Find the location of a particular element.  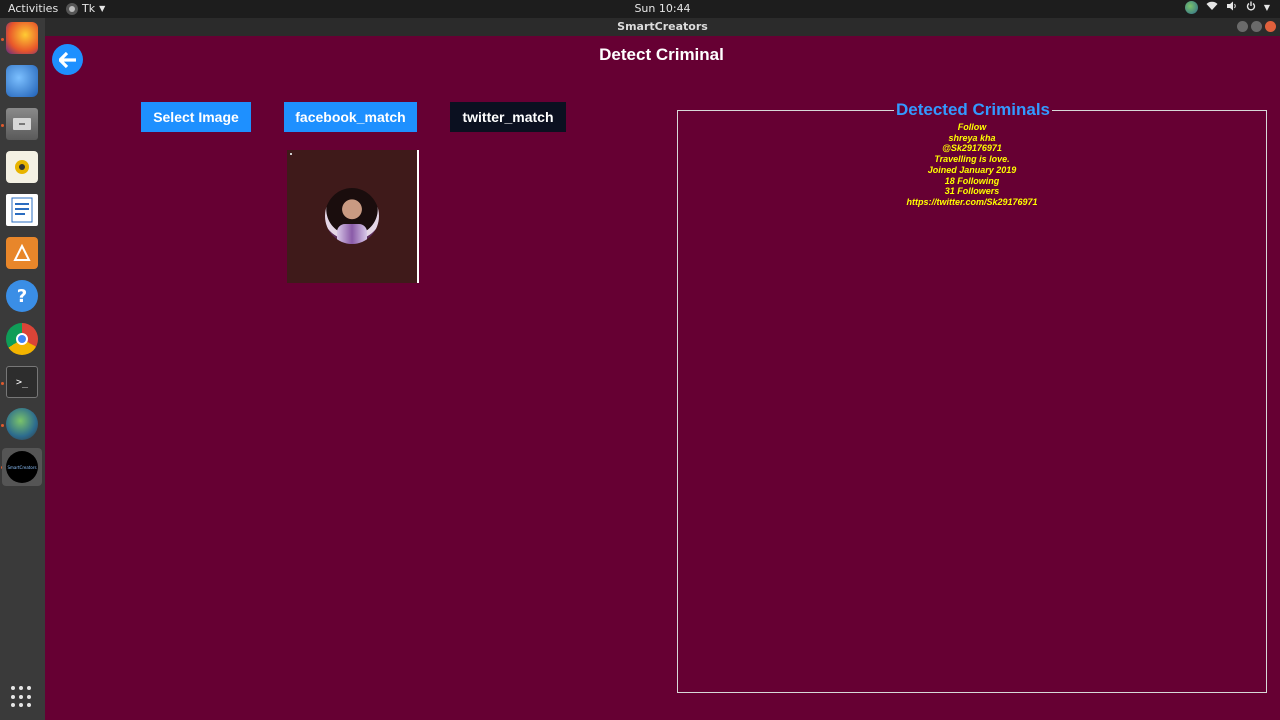

chrome-icon is located at coordinates (22, 339).